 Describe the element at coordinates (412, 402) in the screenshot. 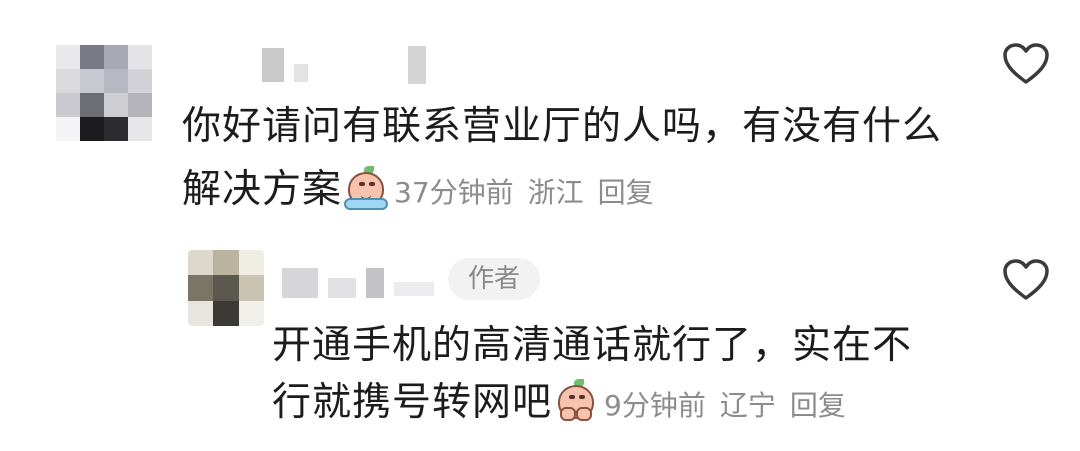

I see `reply-text-line: 行就携号转网吧` at that location.